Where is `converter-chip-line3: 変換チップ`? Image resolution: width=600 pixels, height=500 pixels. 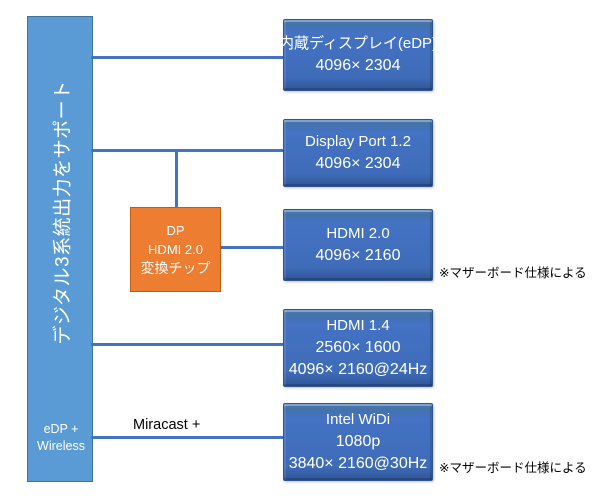
converter-chip-line3: 変換チップ is located at coordinates (175, 268).